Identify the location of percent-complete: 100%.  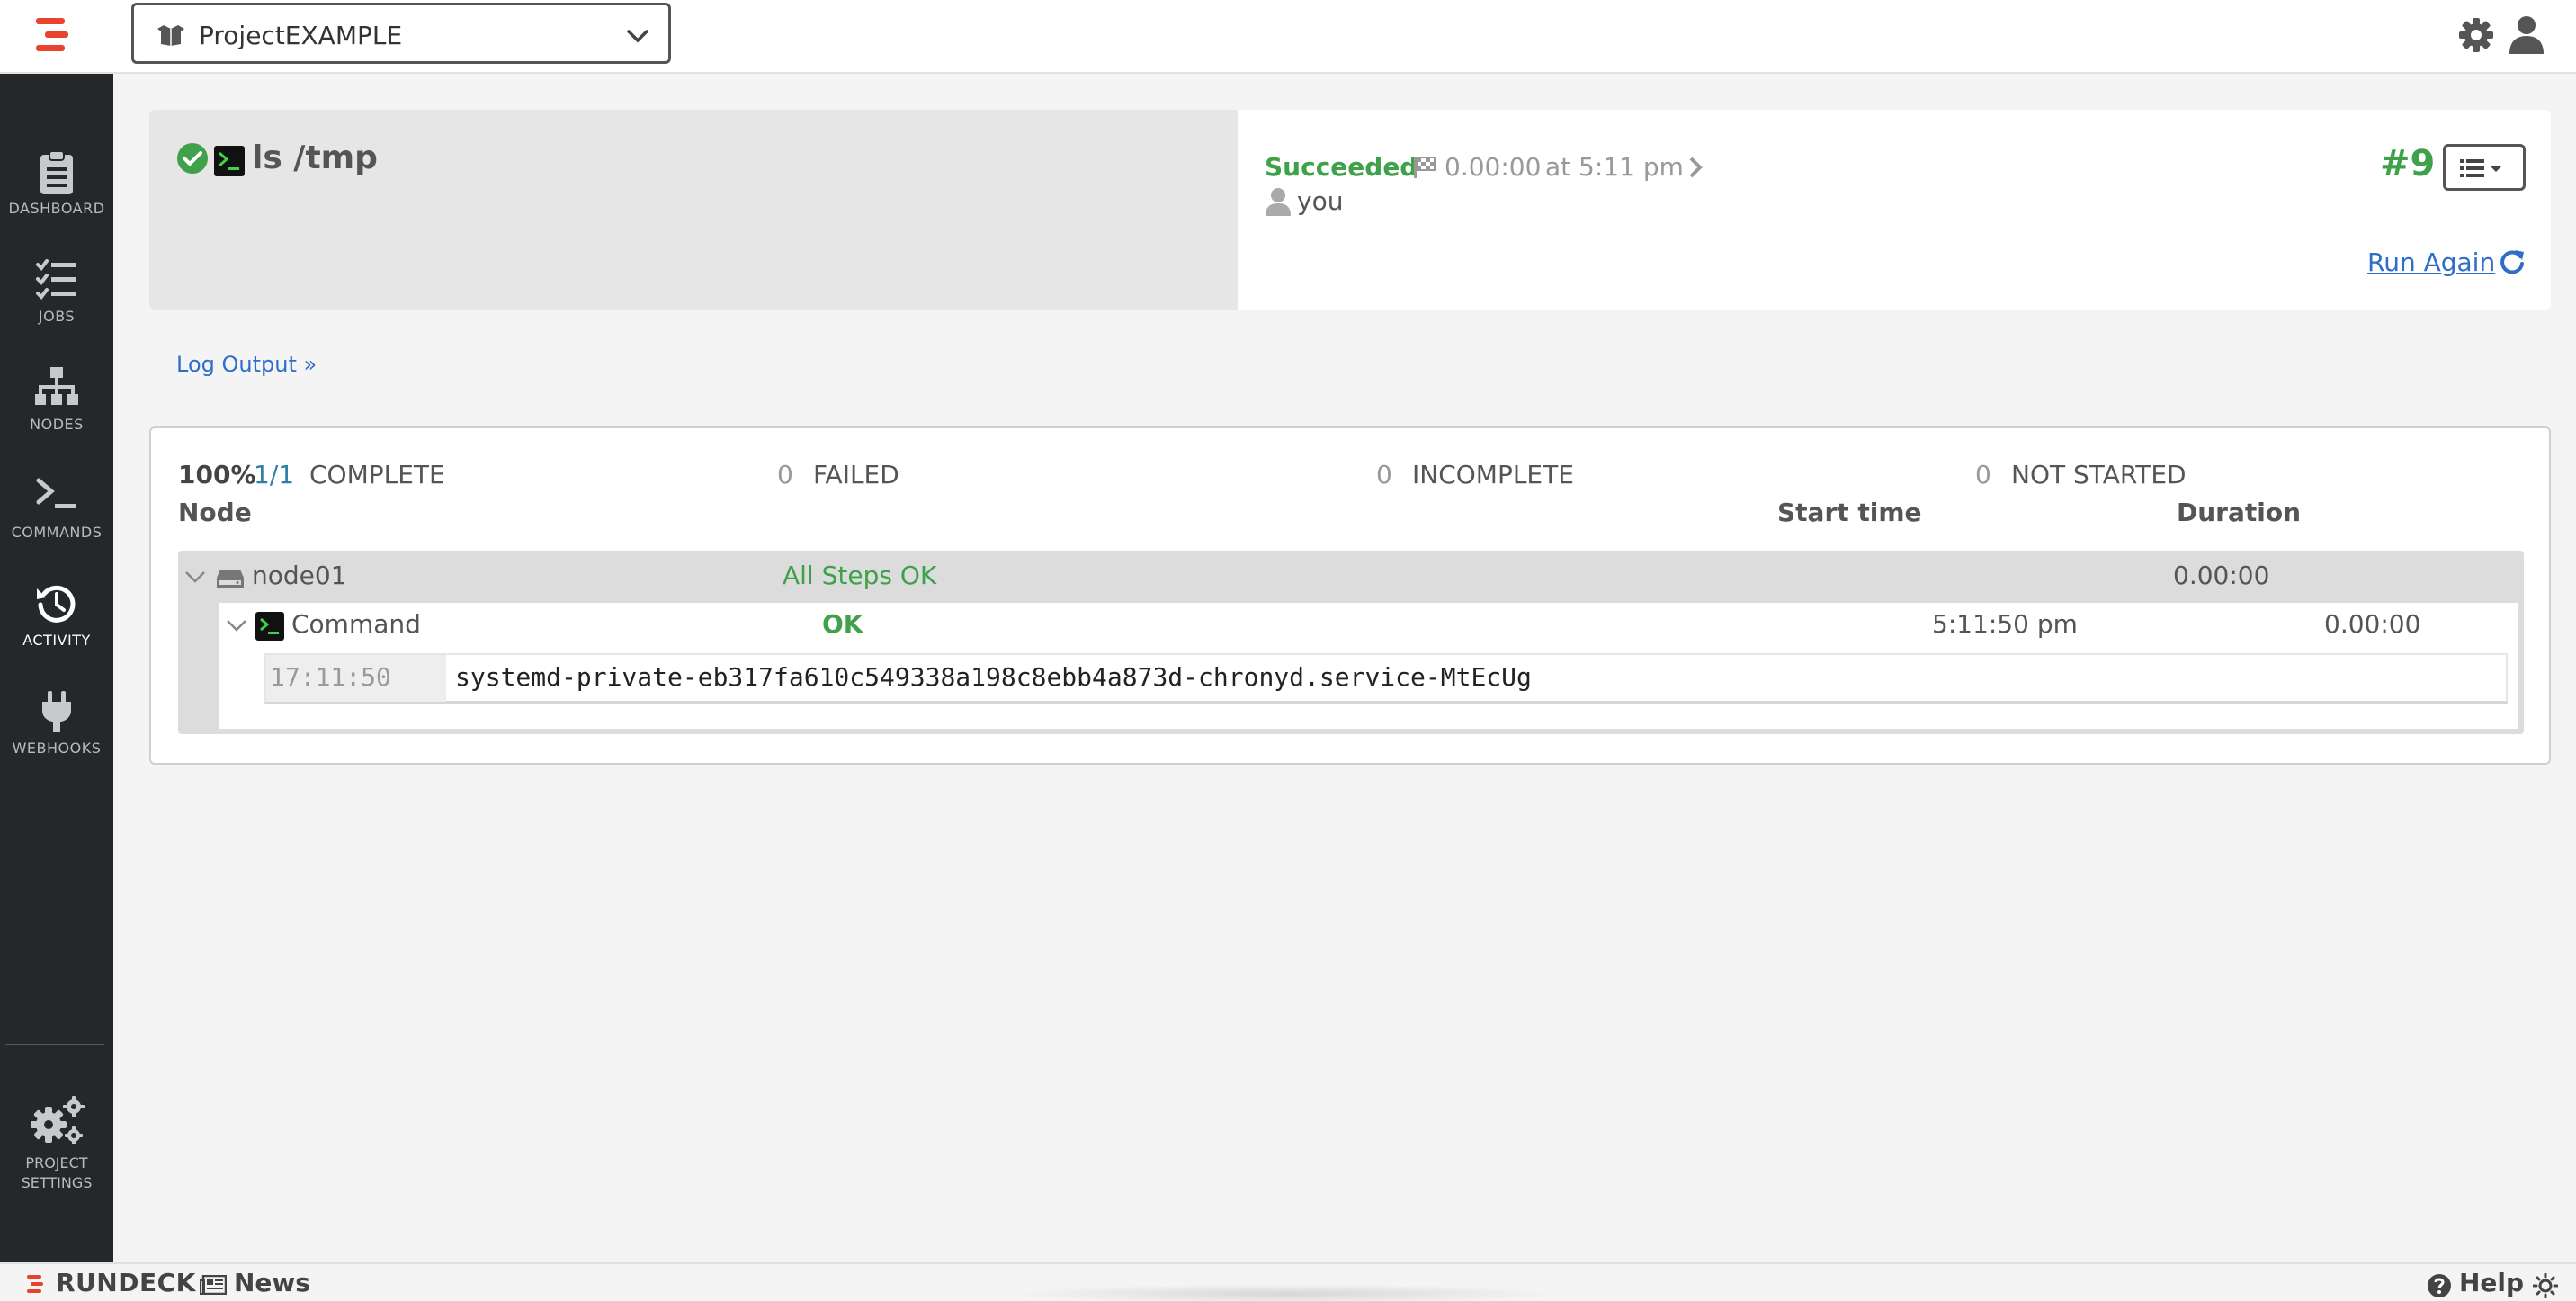
(217, 474).